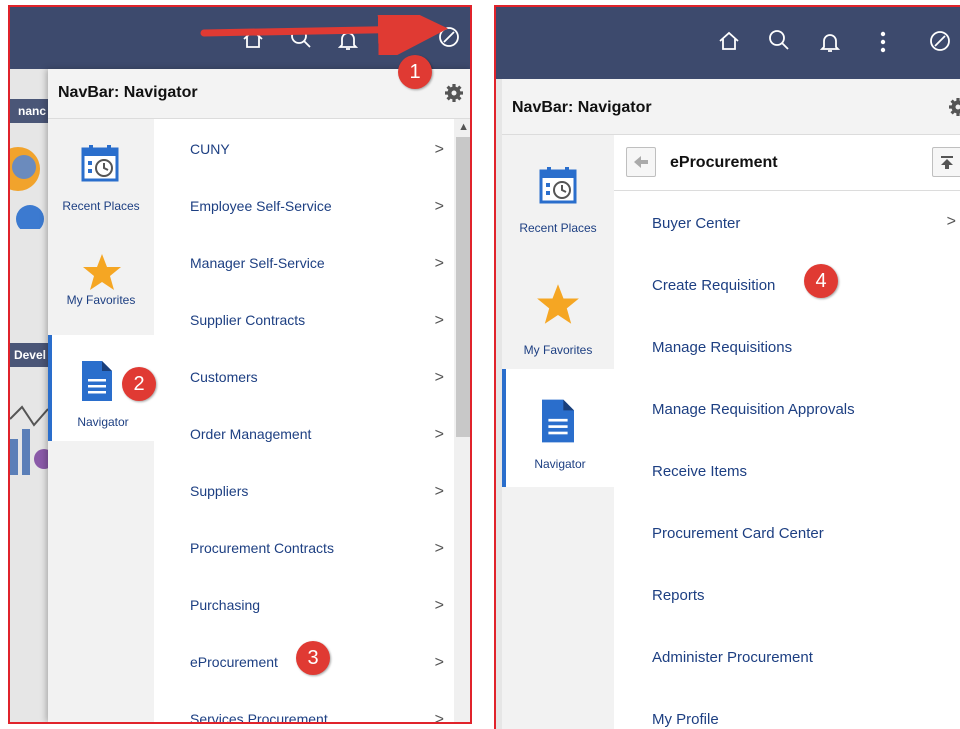 This screenshot has width=960, height=729. Describe the element at coordinates (304, 383) in the screenshot. I see `menu-item-customers: Customers >` at that location.